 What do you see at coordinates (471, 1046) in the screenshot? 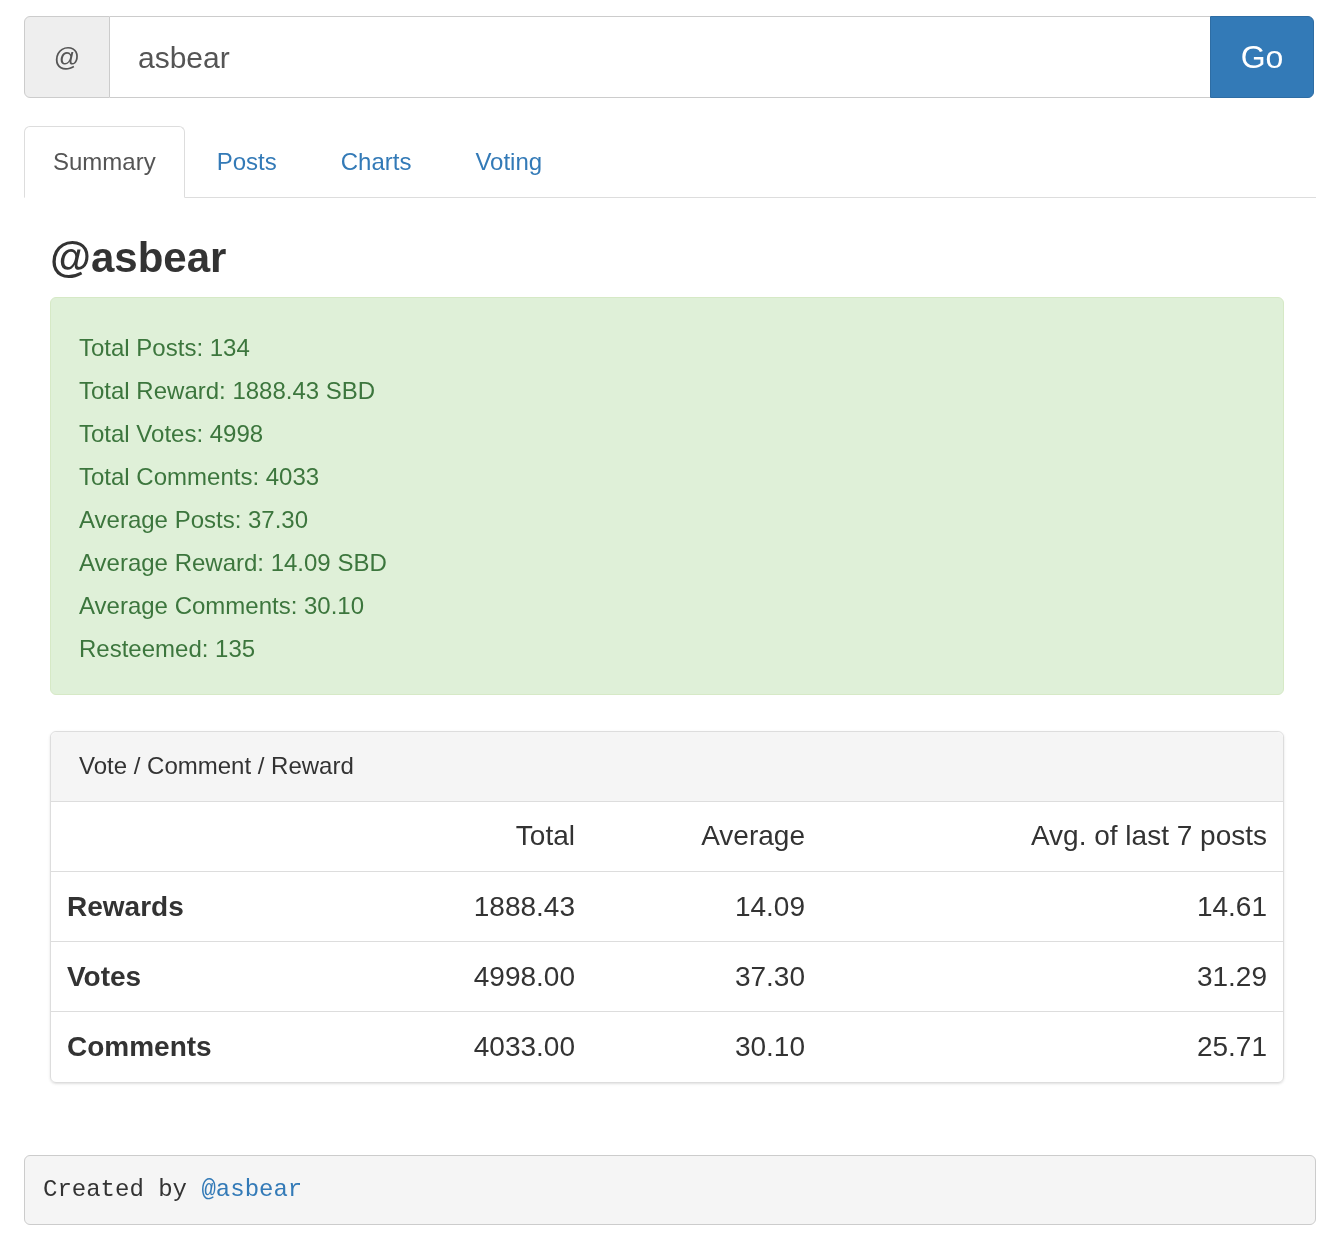
I see `table-cell: 4033.00` at bounding box center [471, 1046].